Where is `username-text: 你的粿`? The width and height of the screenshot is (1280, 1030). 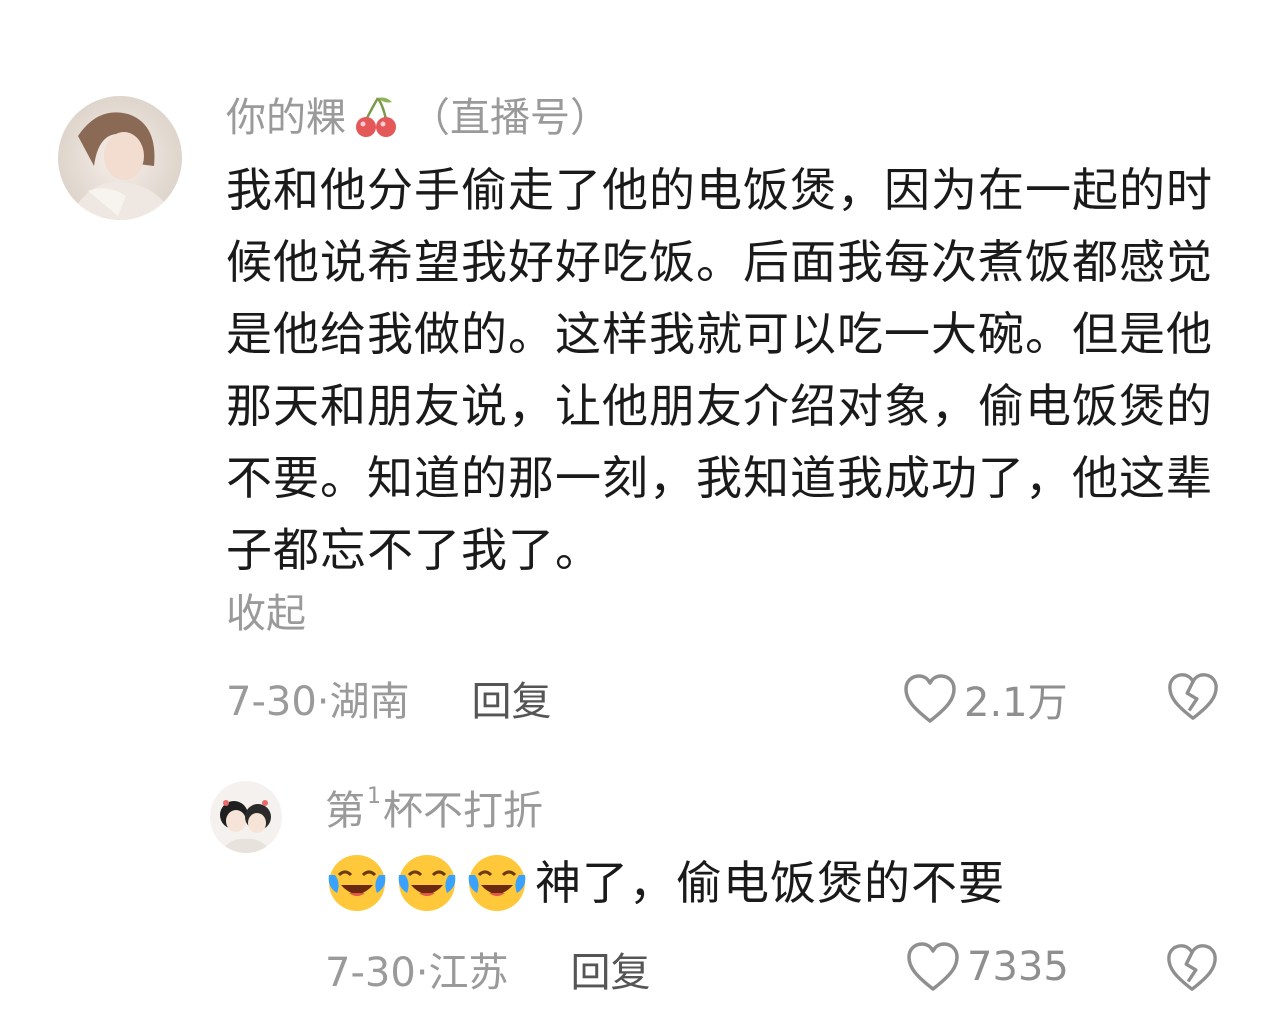 username-text: 你的粿 is located at coordinates (286, 118).